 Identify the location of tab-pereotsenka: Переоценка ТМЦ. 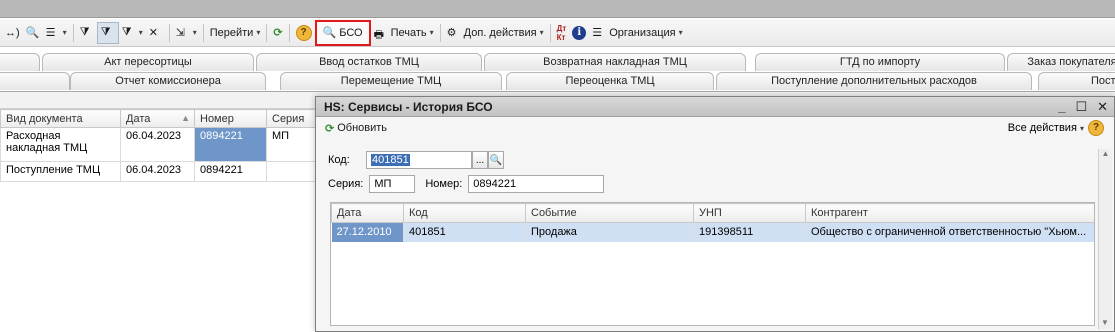
(610, 81).